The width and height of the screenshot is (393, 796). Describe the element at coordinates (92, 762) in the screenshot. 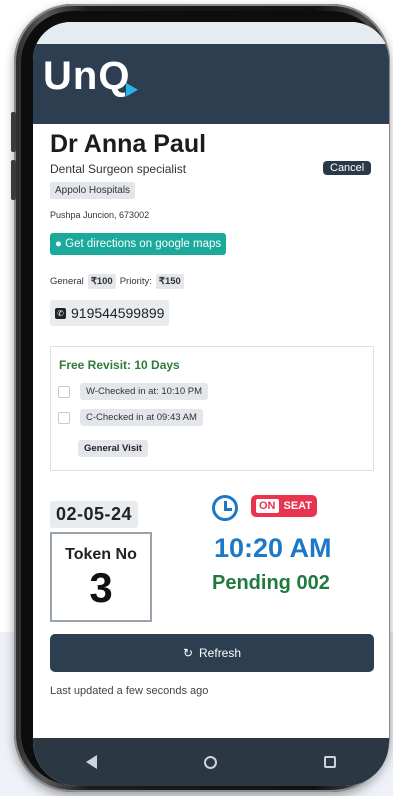

I see `back-icon` at that location.